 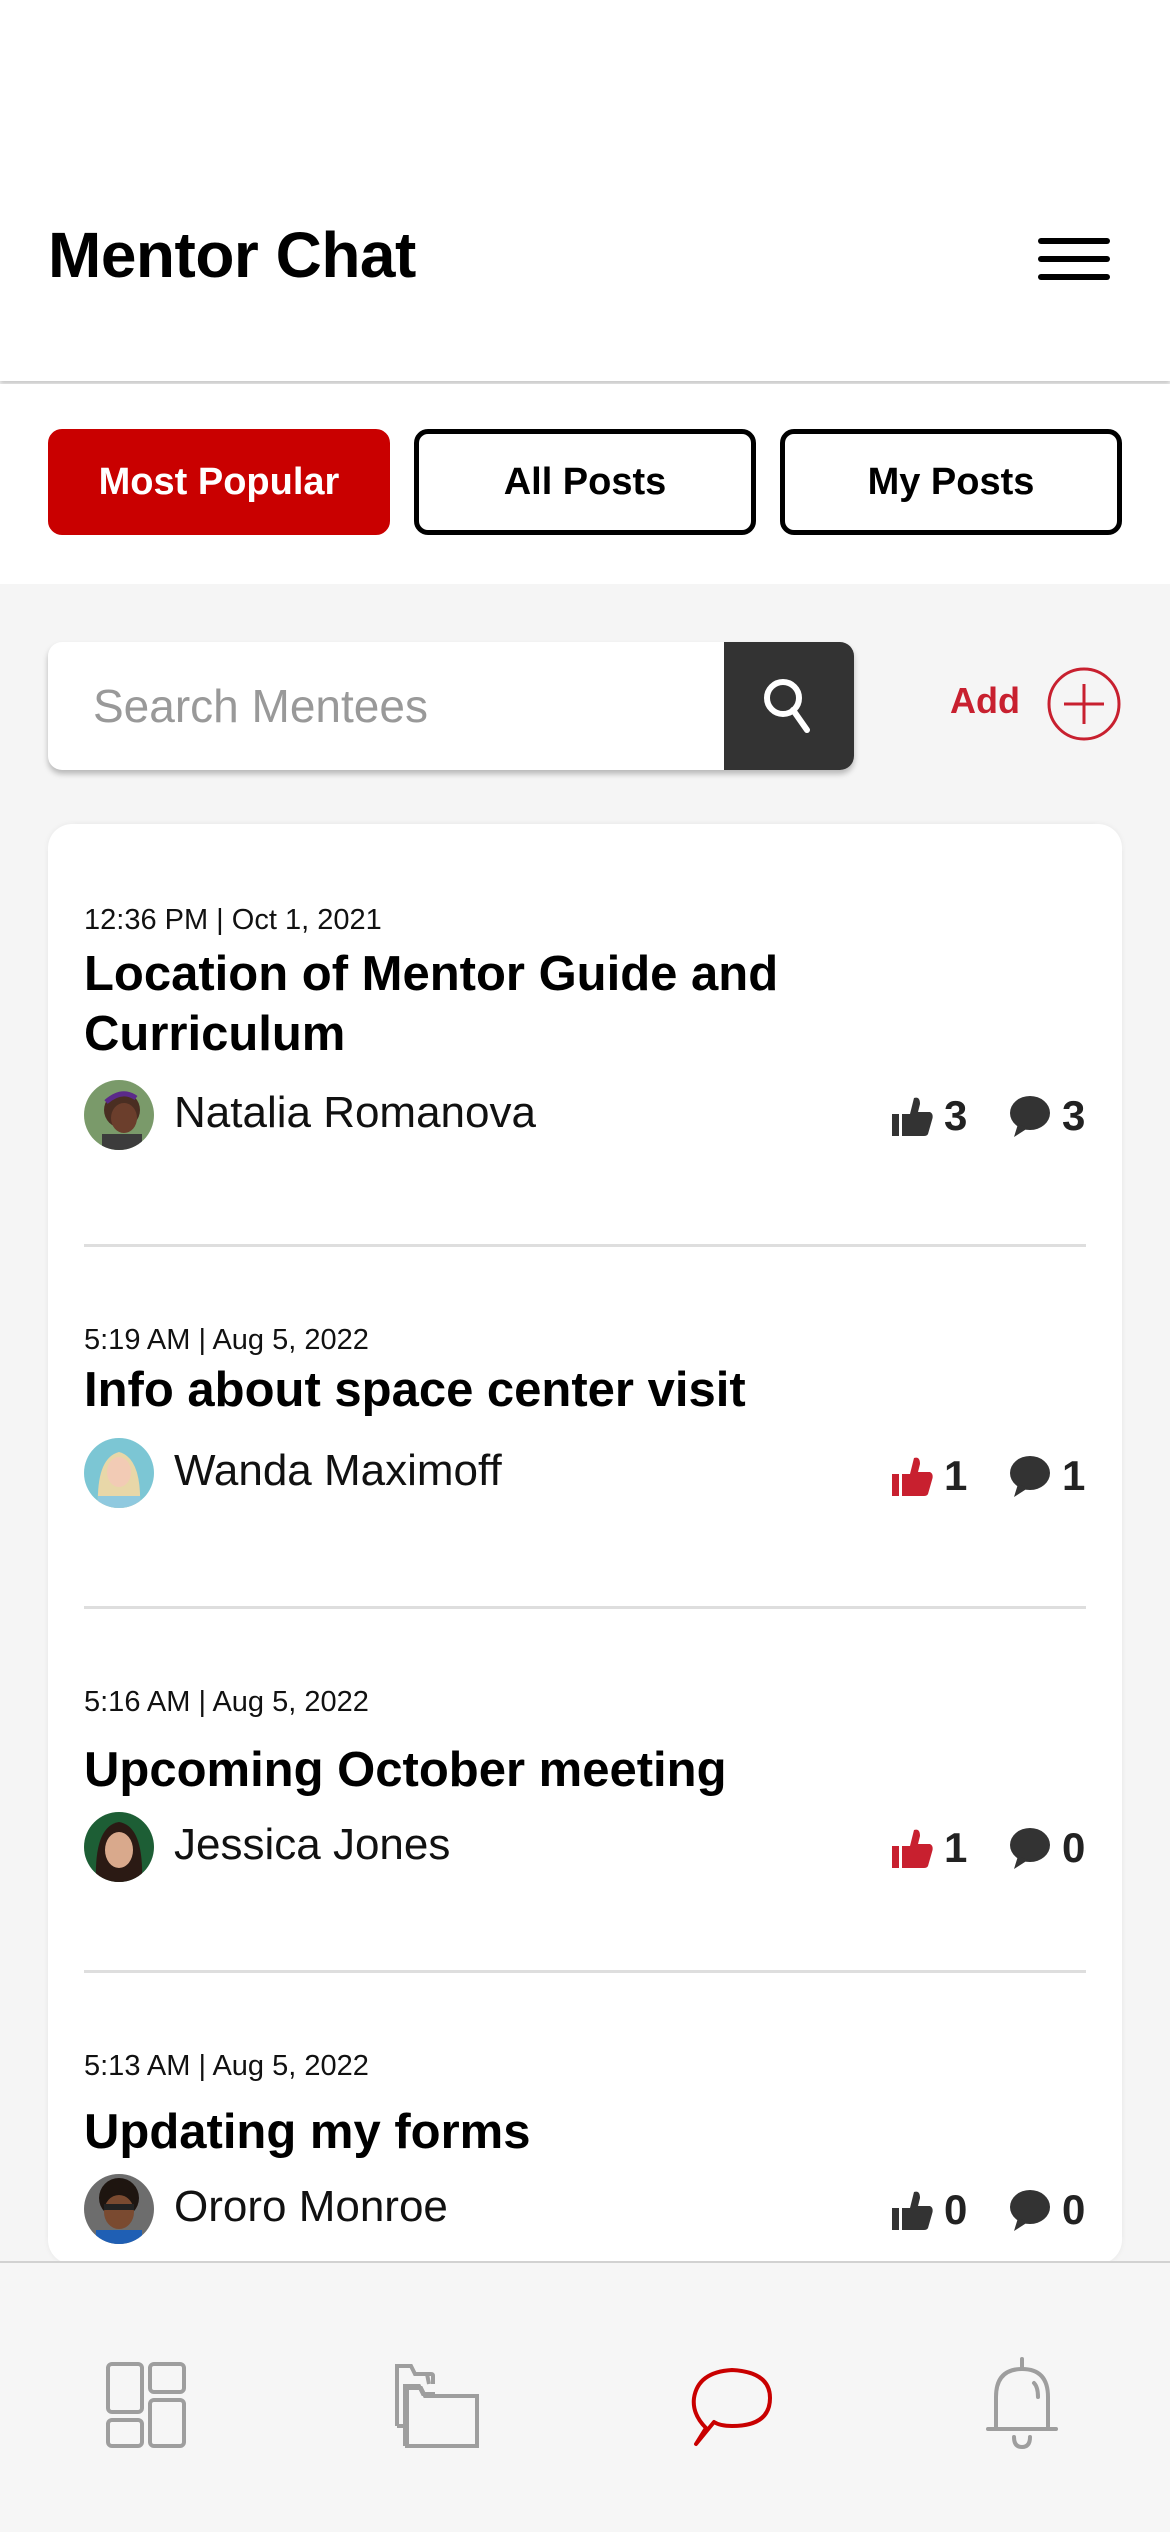 What do you see at coordinates (219, 482) in the screenshot?
I see `tab-most-popular: Most Popular` at bounding box center [219, 482].